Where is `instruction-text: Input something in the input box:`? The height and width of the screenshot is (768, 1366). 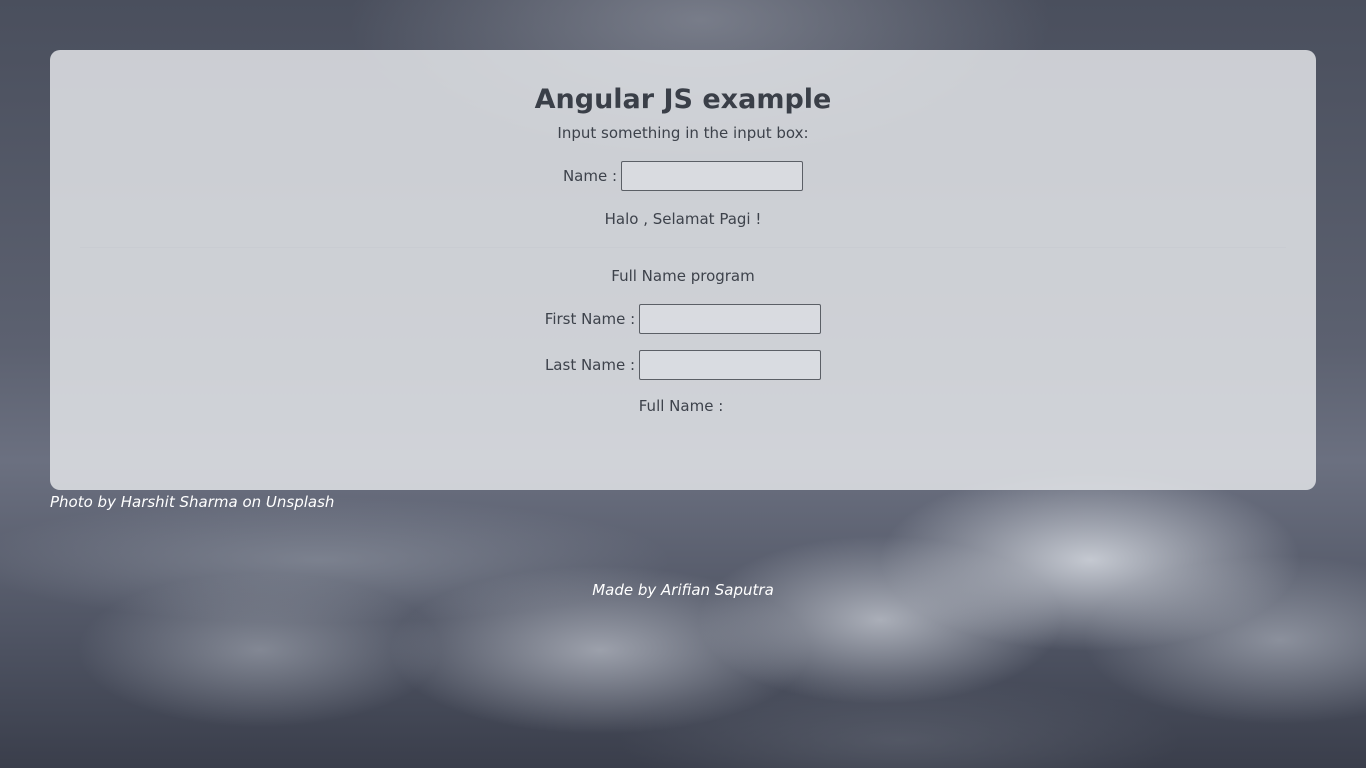
instruction-text: Input something in the input box: is located at coordinates (683, 133).